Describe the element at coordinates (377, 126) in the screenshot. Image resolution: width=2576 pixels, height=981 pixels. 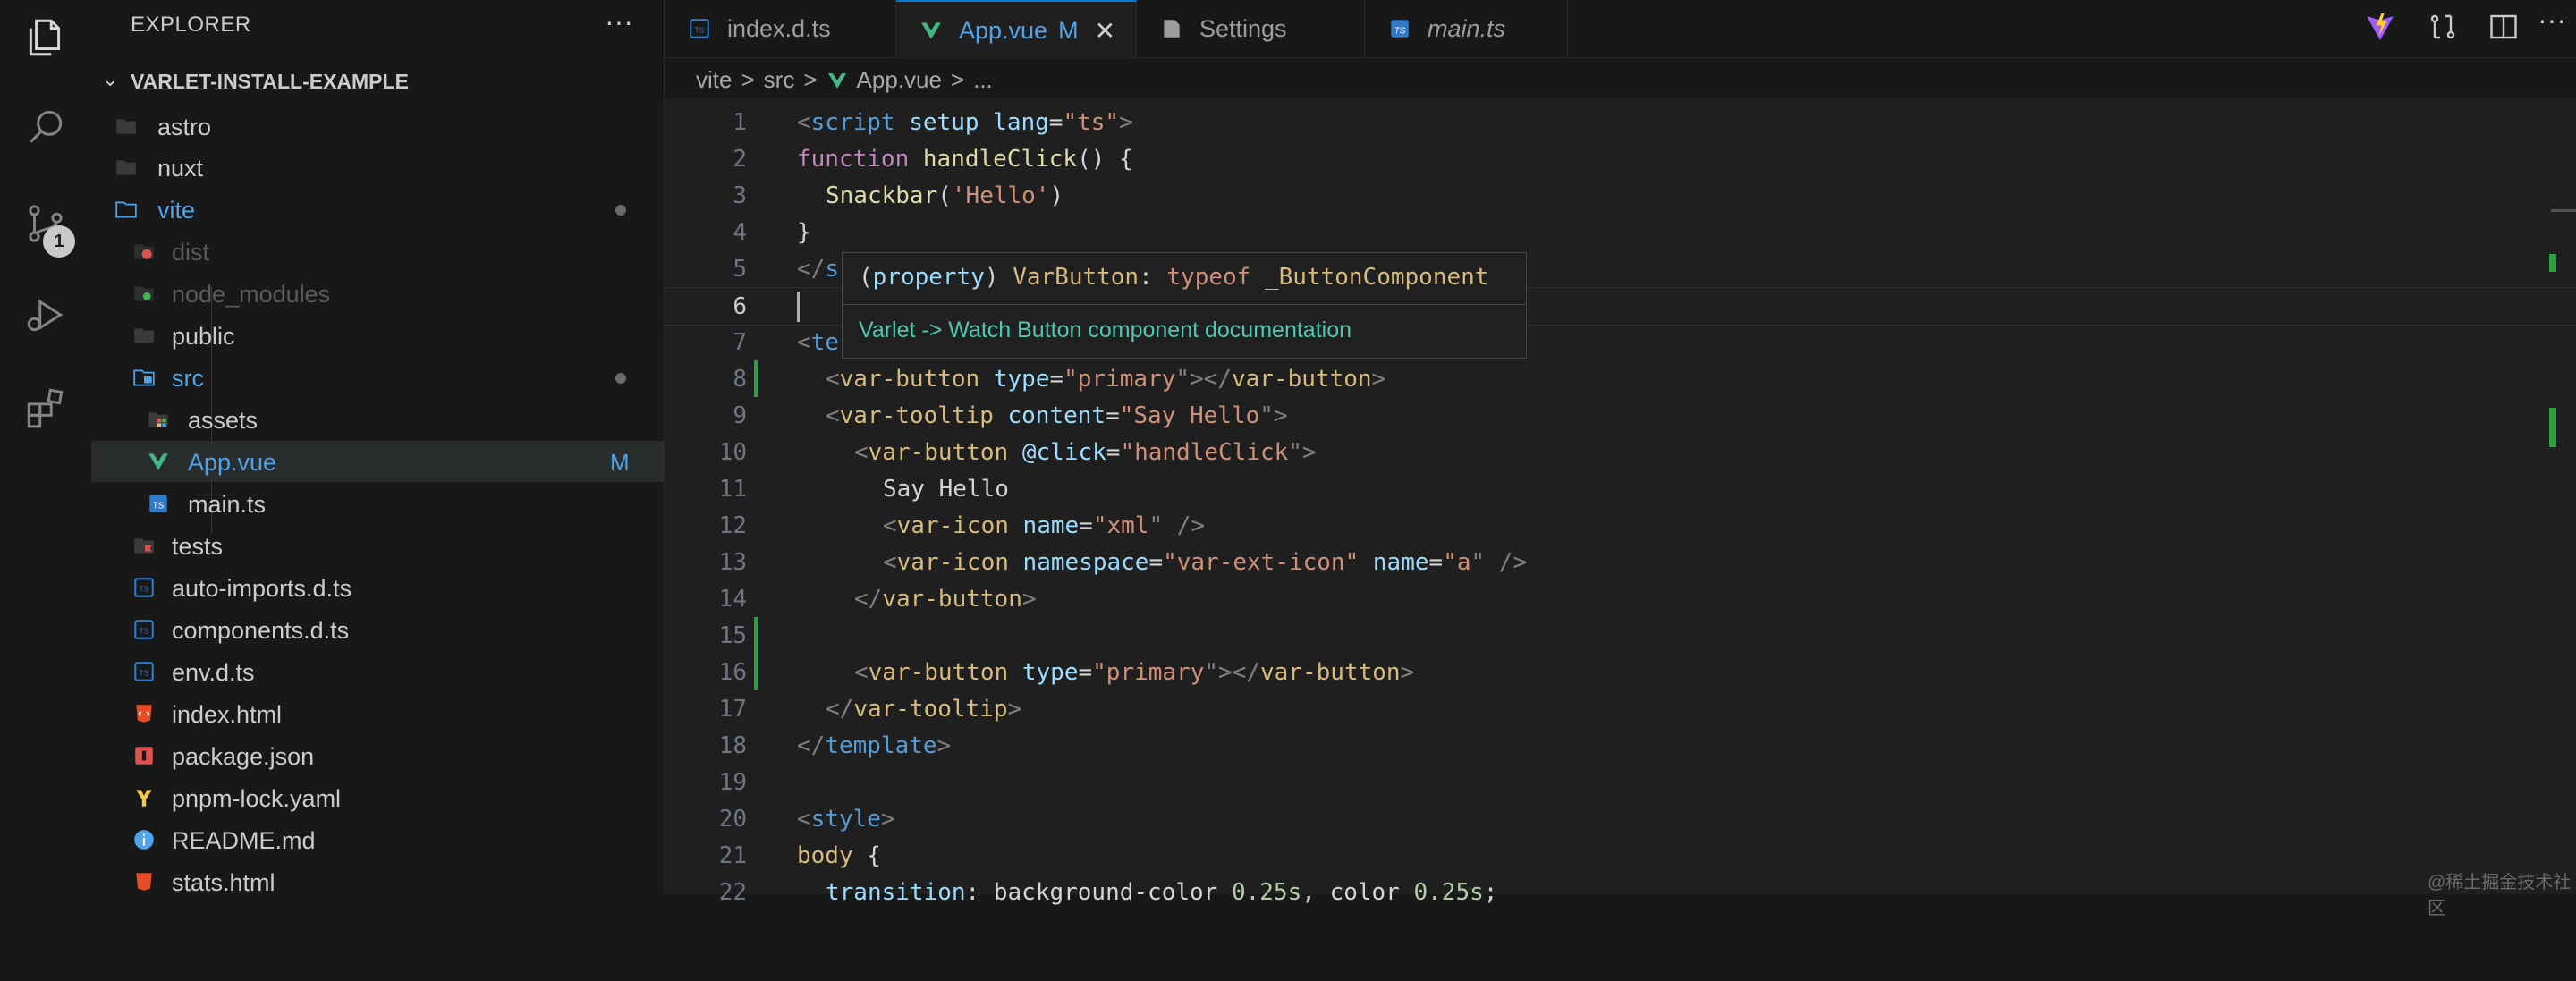
I see `tree-item-astro: astro` at that location.